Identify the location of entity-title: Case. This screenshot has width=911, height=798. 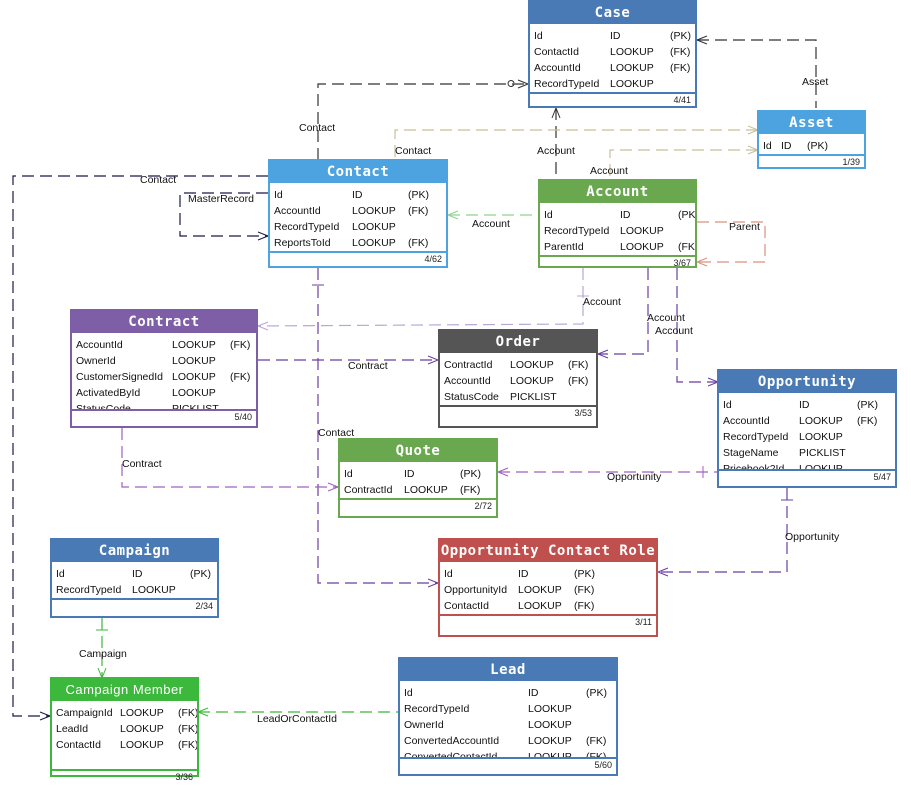
(612, 13).